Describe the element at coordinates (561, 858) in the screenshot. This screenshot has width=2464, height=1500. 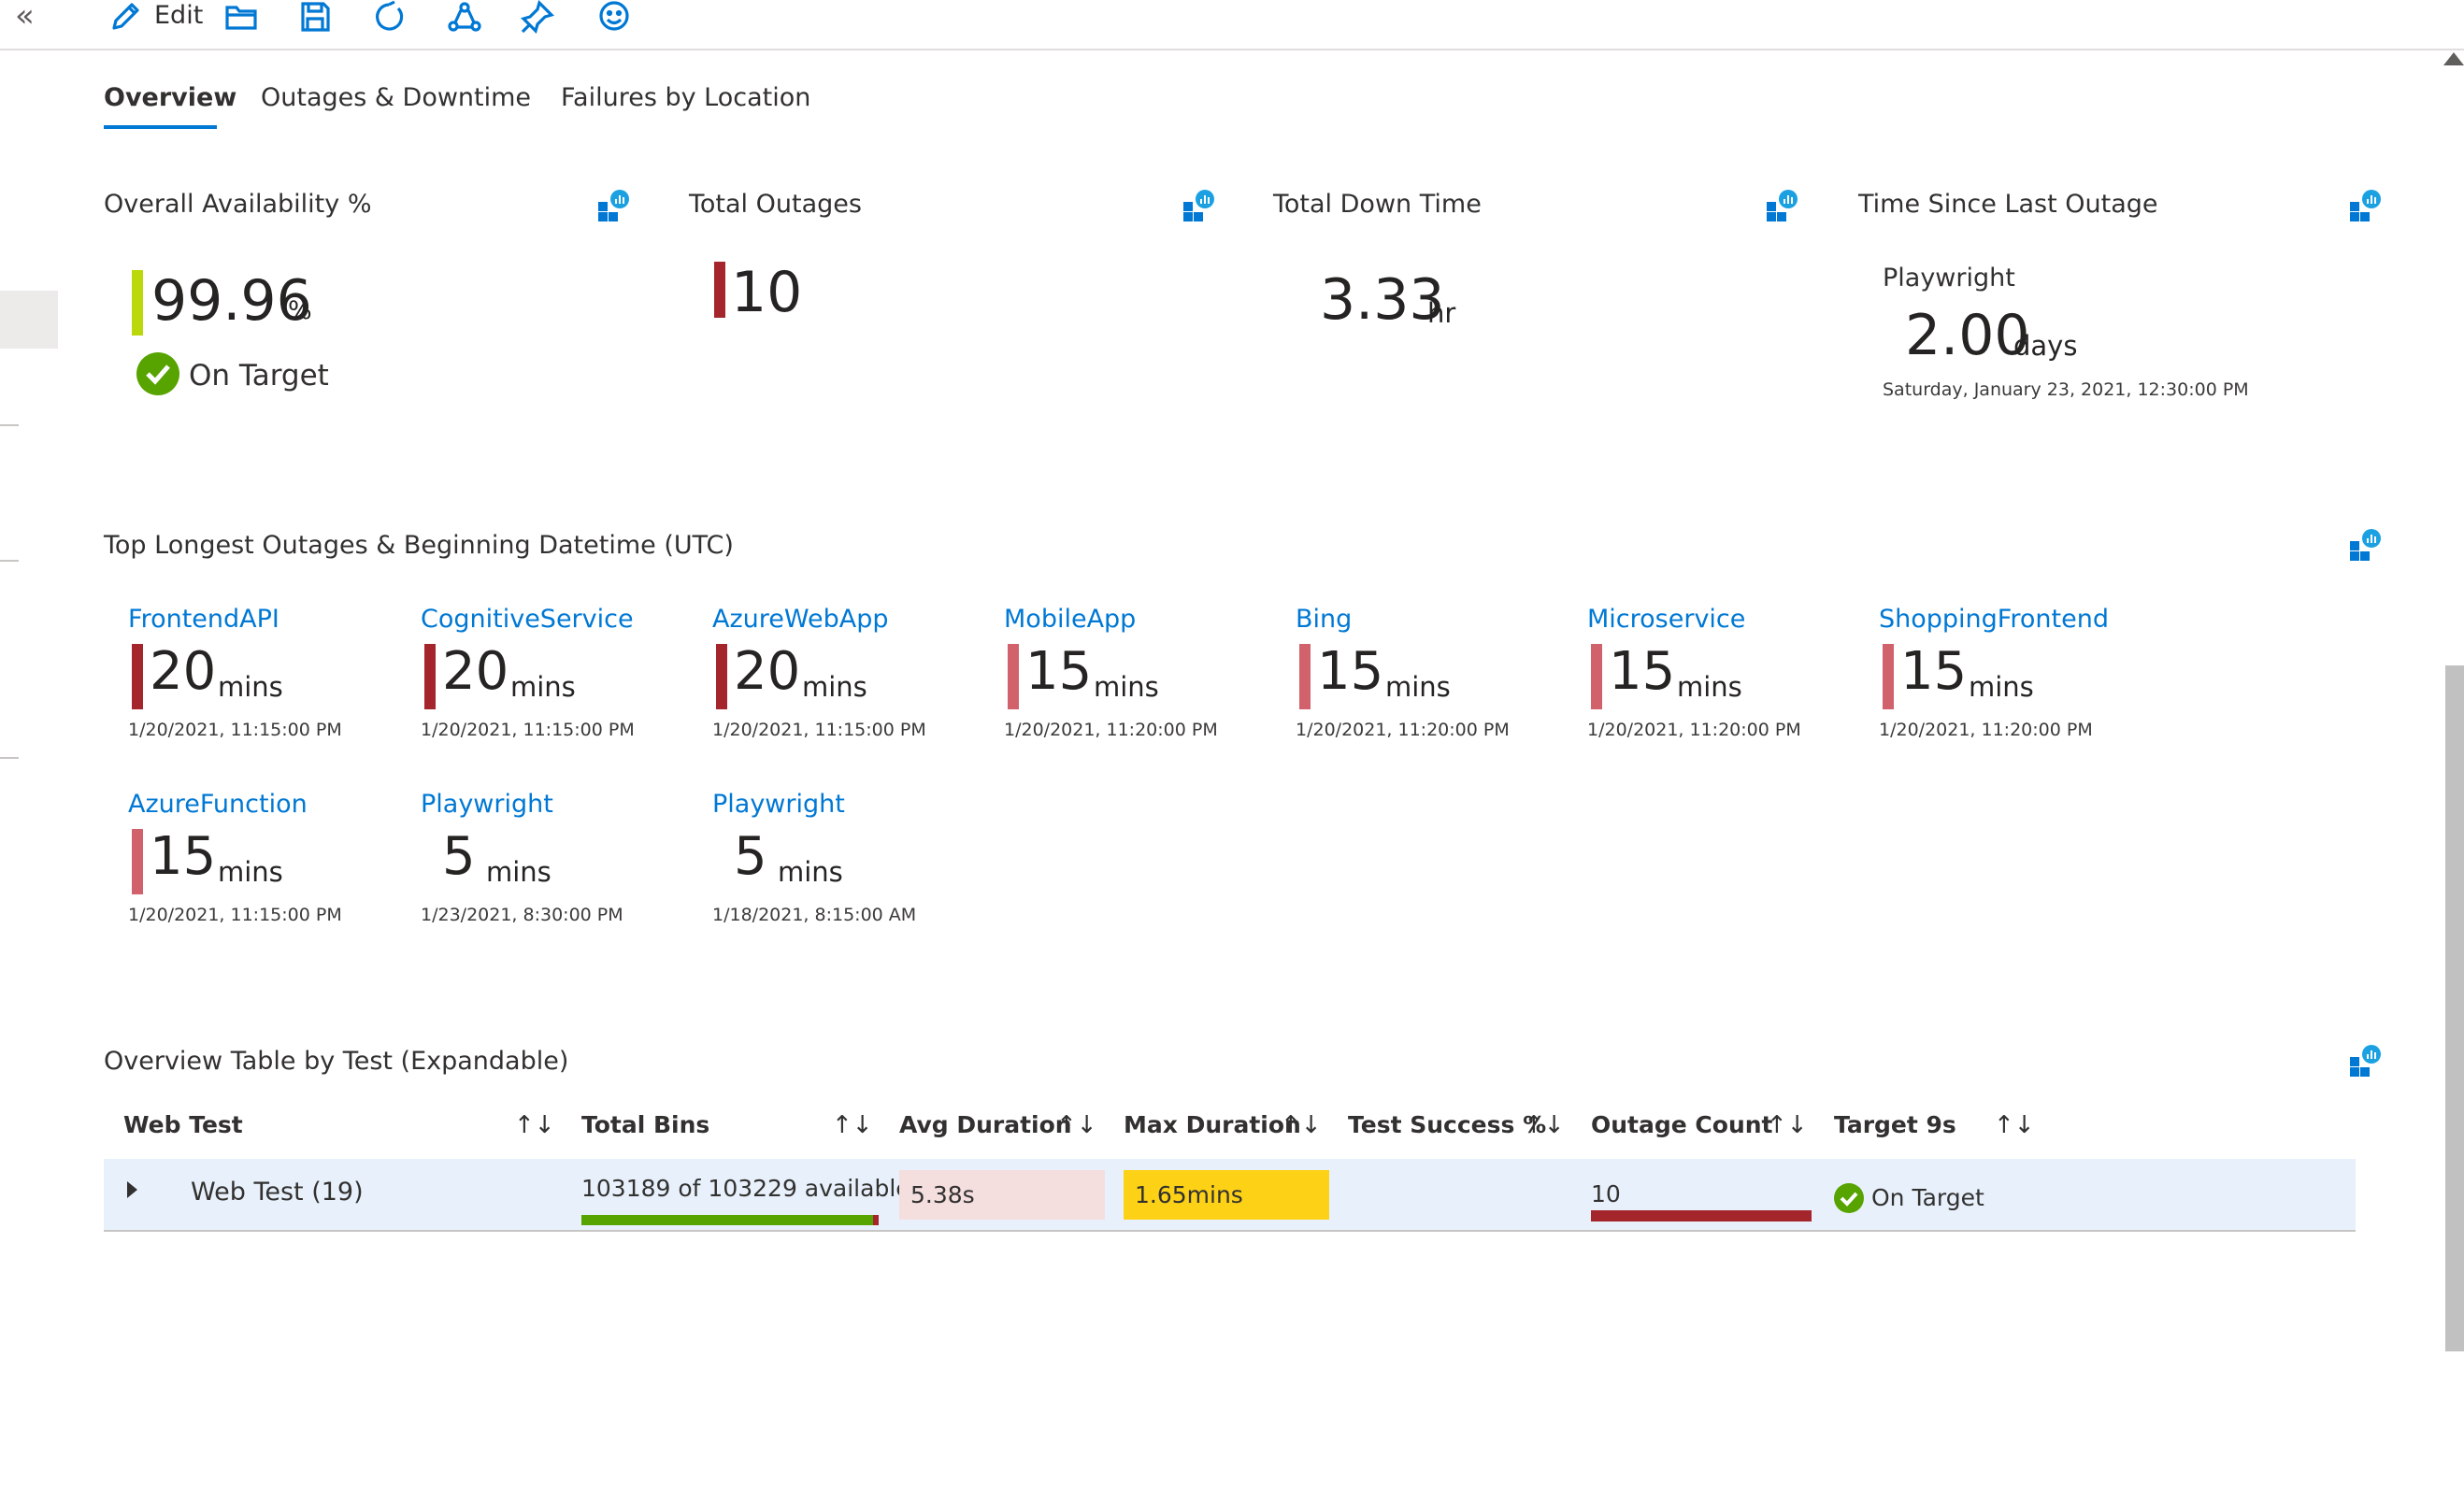
I see `outage-tile: Playwright 5 mins 1/23/2021, 8:30:00 PM` at that location.